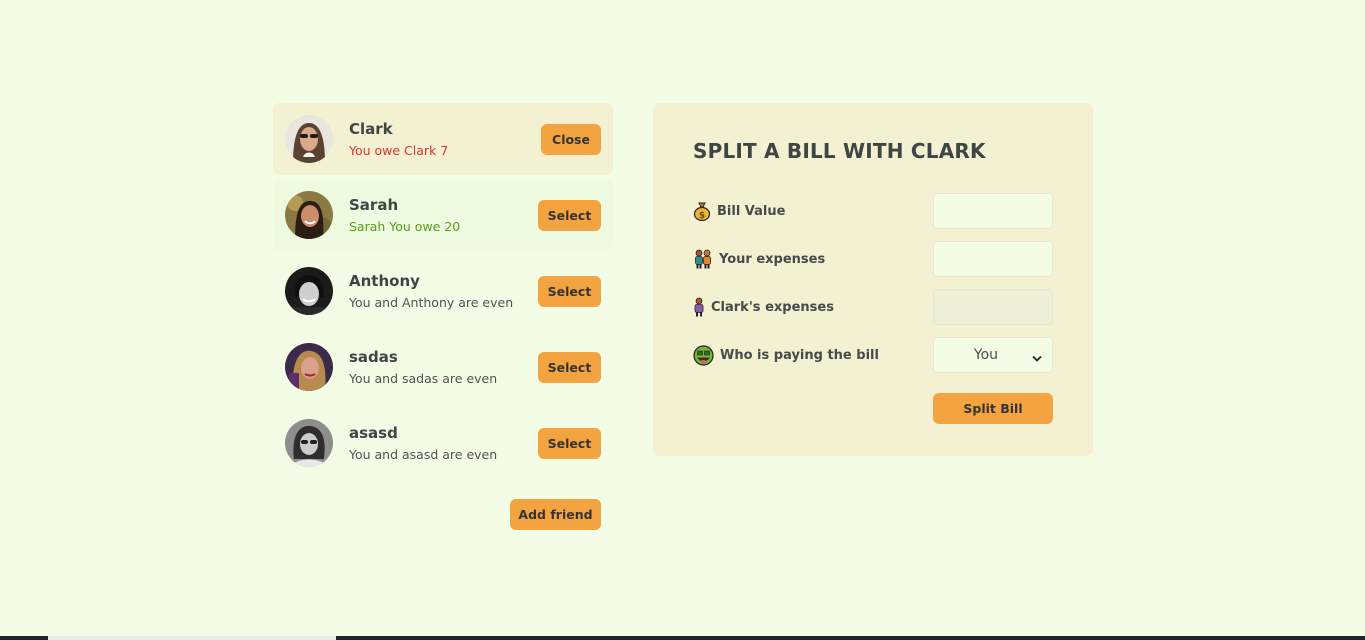 The width and height of the screenshot is (1365, 640). I want to click on friend-name: sadas, so click(373, 357).